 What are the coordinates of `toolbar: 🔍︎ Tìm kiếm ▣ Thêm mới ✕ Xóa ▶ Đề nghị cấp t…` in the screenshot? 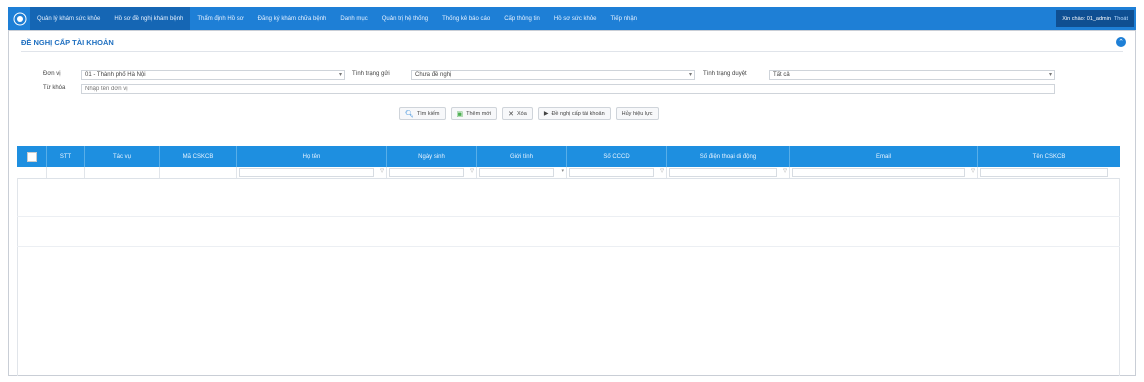 It's located at (529, 113).